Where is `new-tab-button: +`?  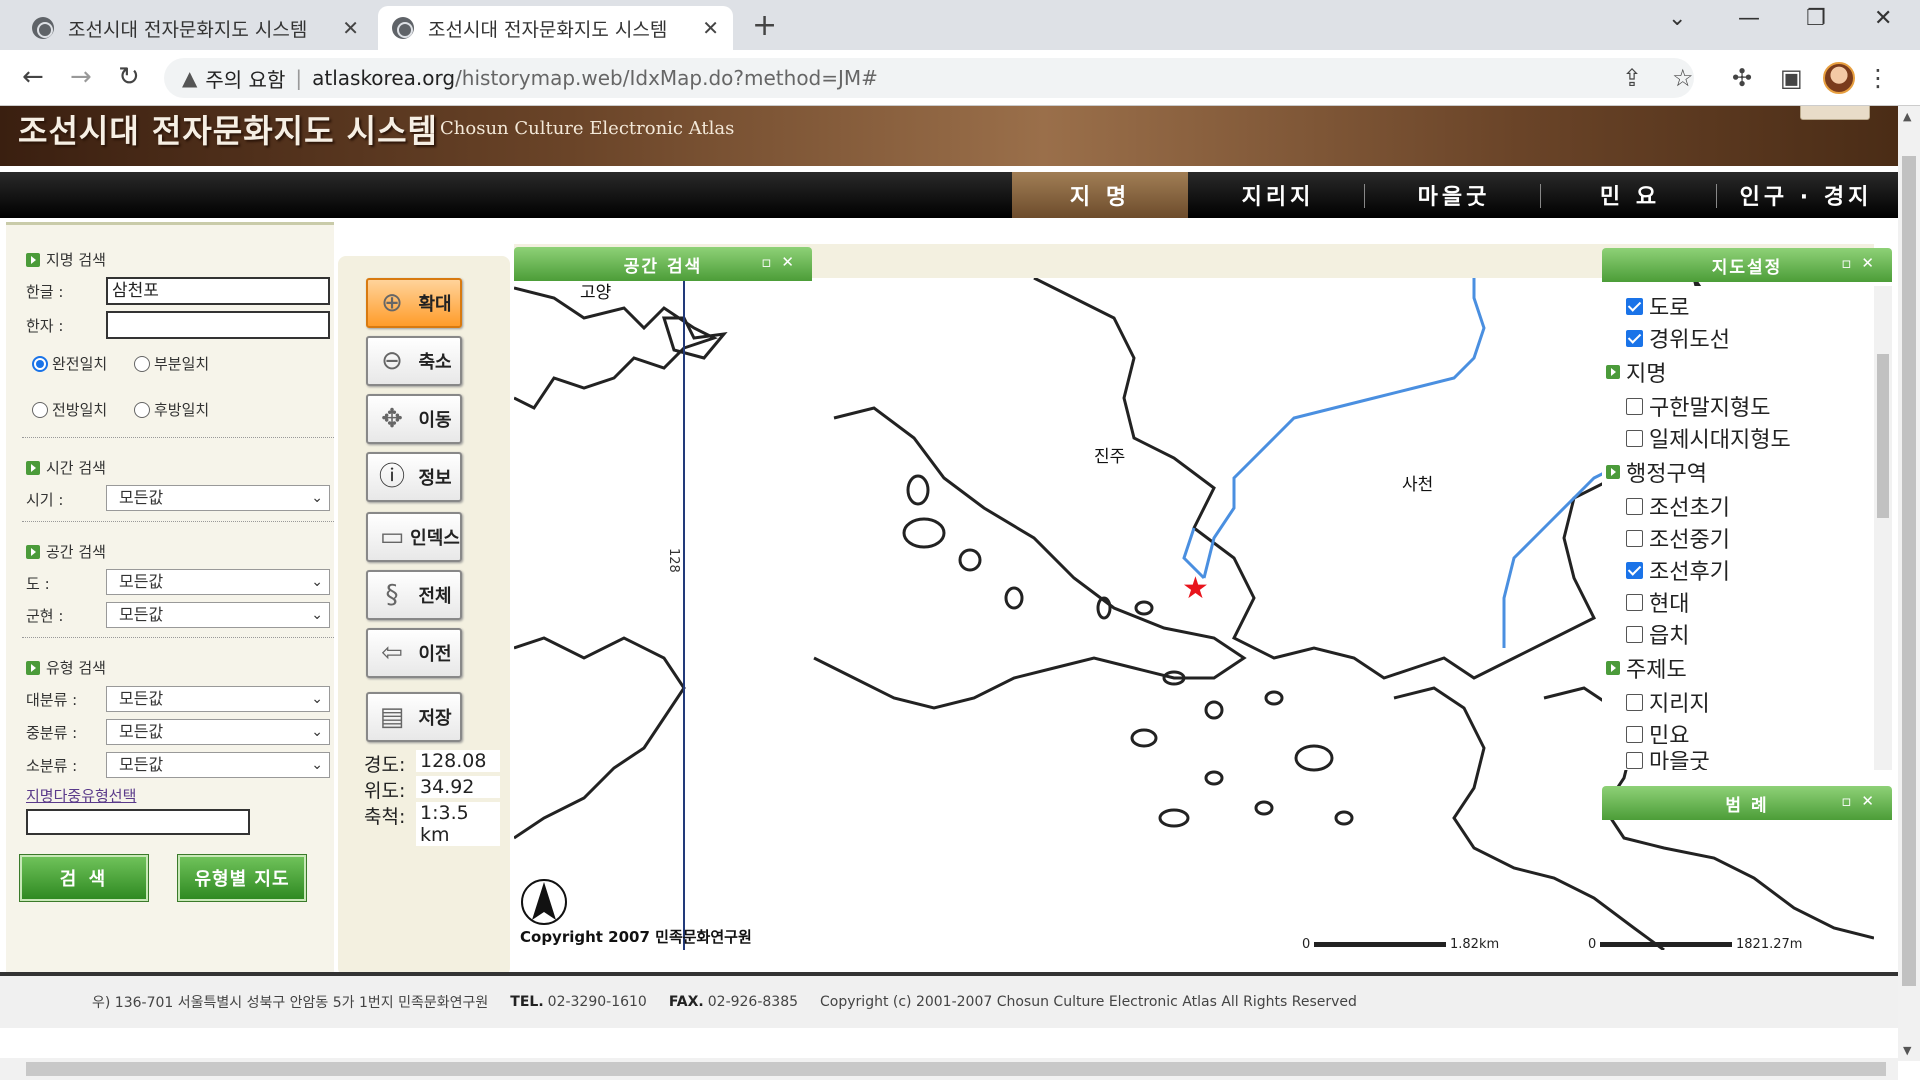 new-tab-button: + is located at coordinates (764, 25).